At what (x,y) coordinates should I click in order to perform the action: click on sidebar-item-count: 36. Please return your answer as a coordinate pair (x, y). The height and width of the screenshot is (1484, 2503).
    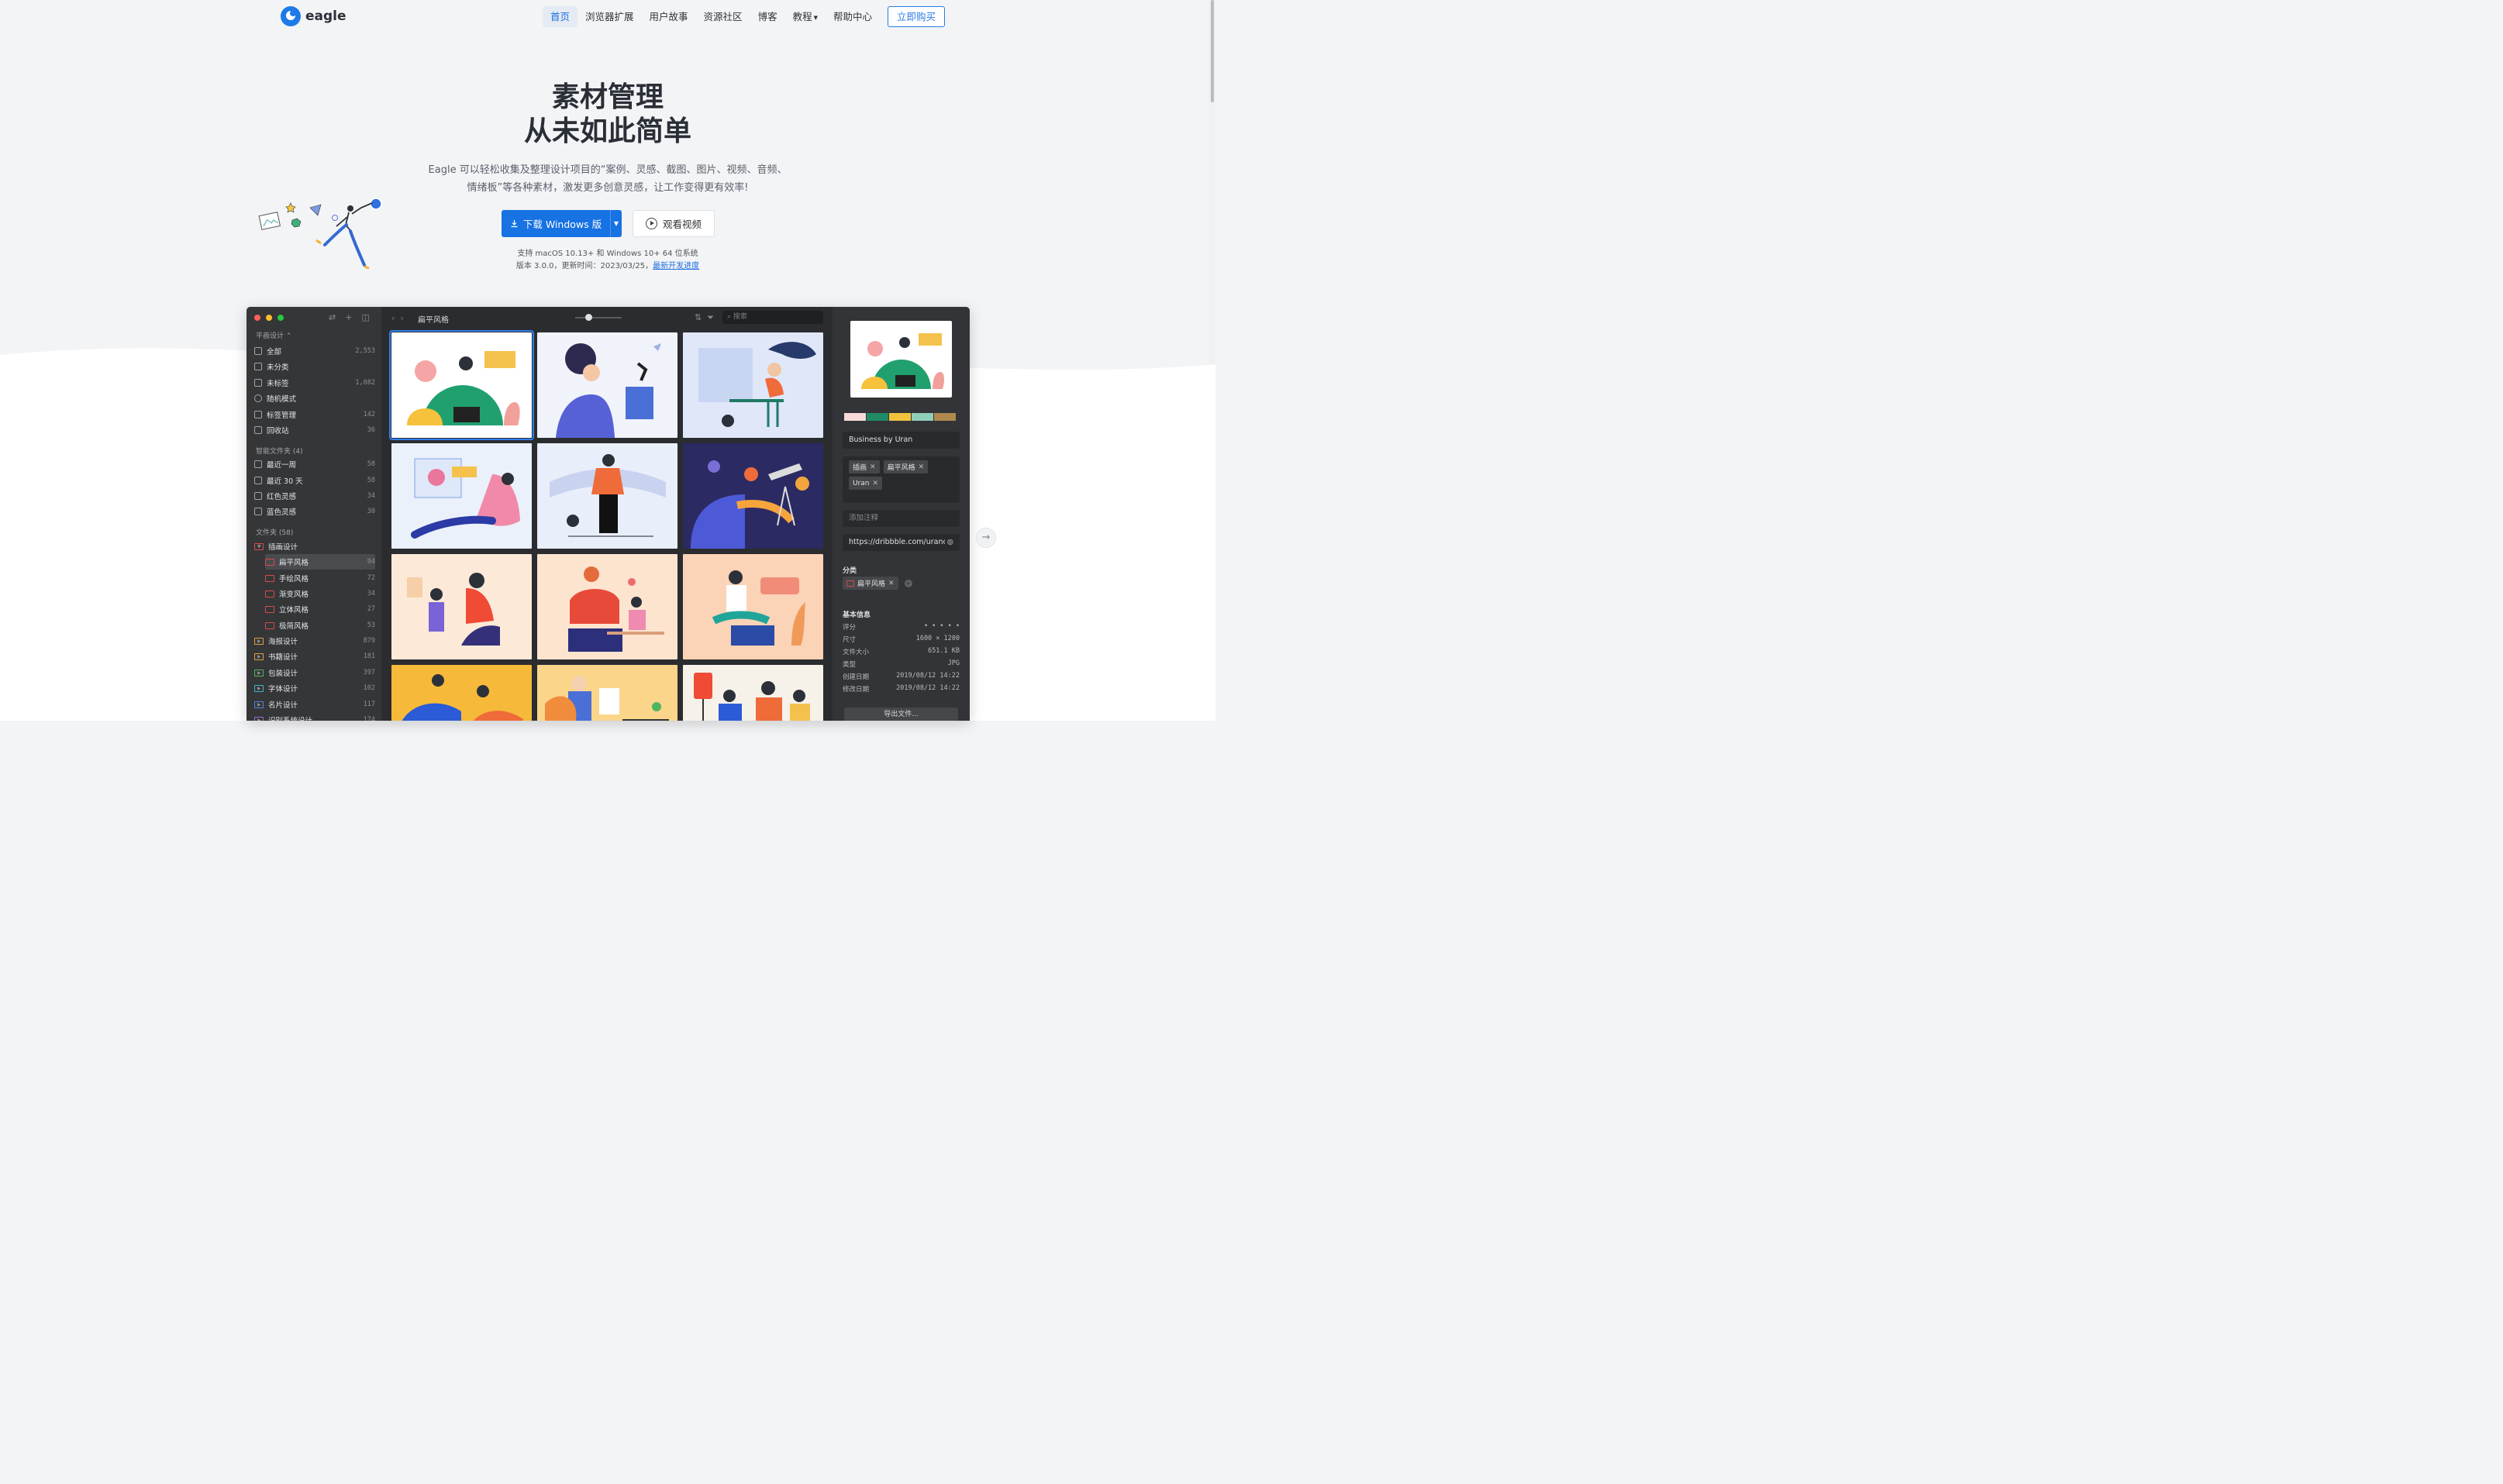
    Looking at the image, I should click on (371, 430).